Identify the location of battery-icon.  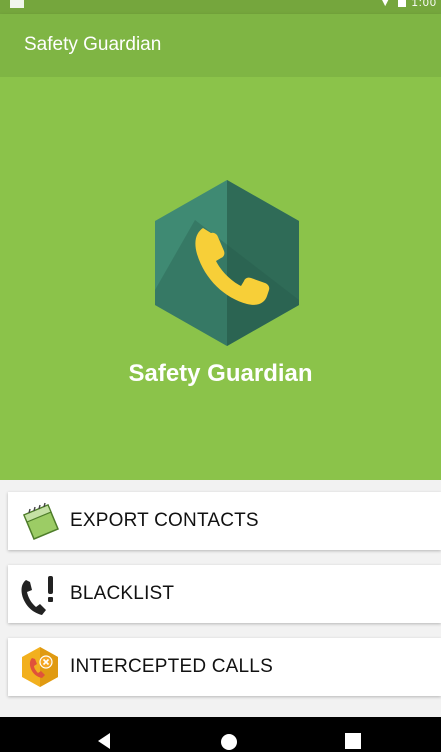
(401, 3).